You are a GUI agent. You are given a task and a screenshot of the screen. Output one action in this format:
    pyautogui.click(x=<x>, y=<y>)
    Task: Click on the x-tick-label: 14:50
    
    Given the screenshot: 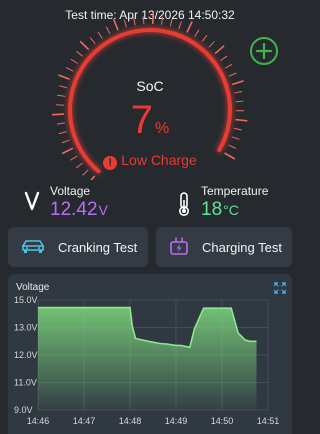 What is the action you would take?
    pyautogui.click(x=222, y=421)
    